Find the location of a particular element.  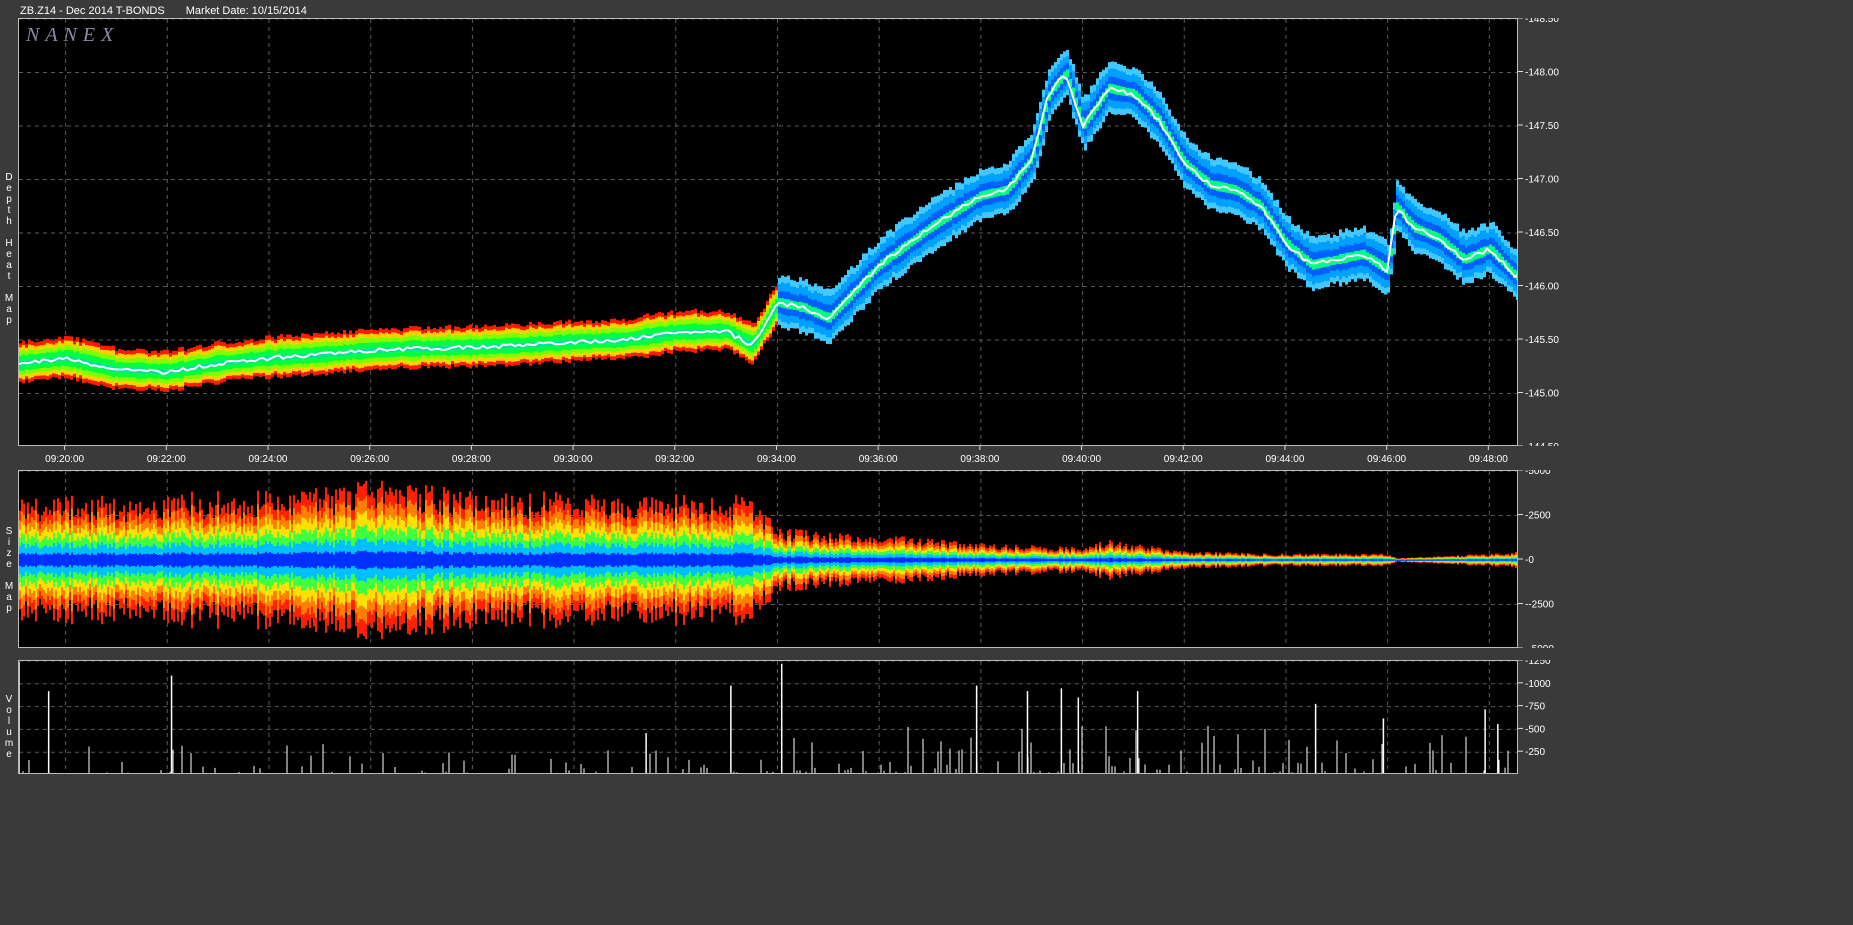

y-tick-label: --2500 is located at coordinates (1539, 605).